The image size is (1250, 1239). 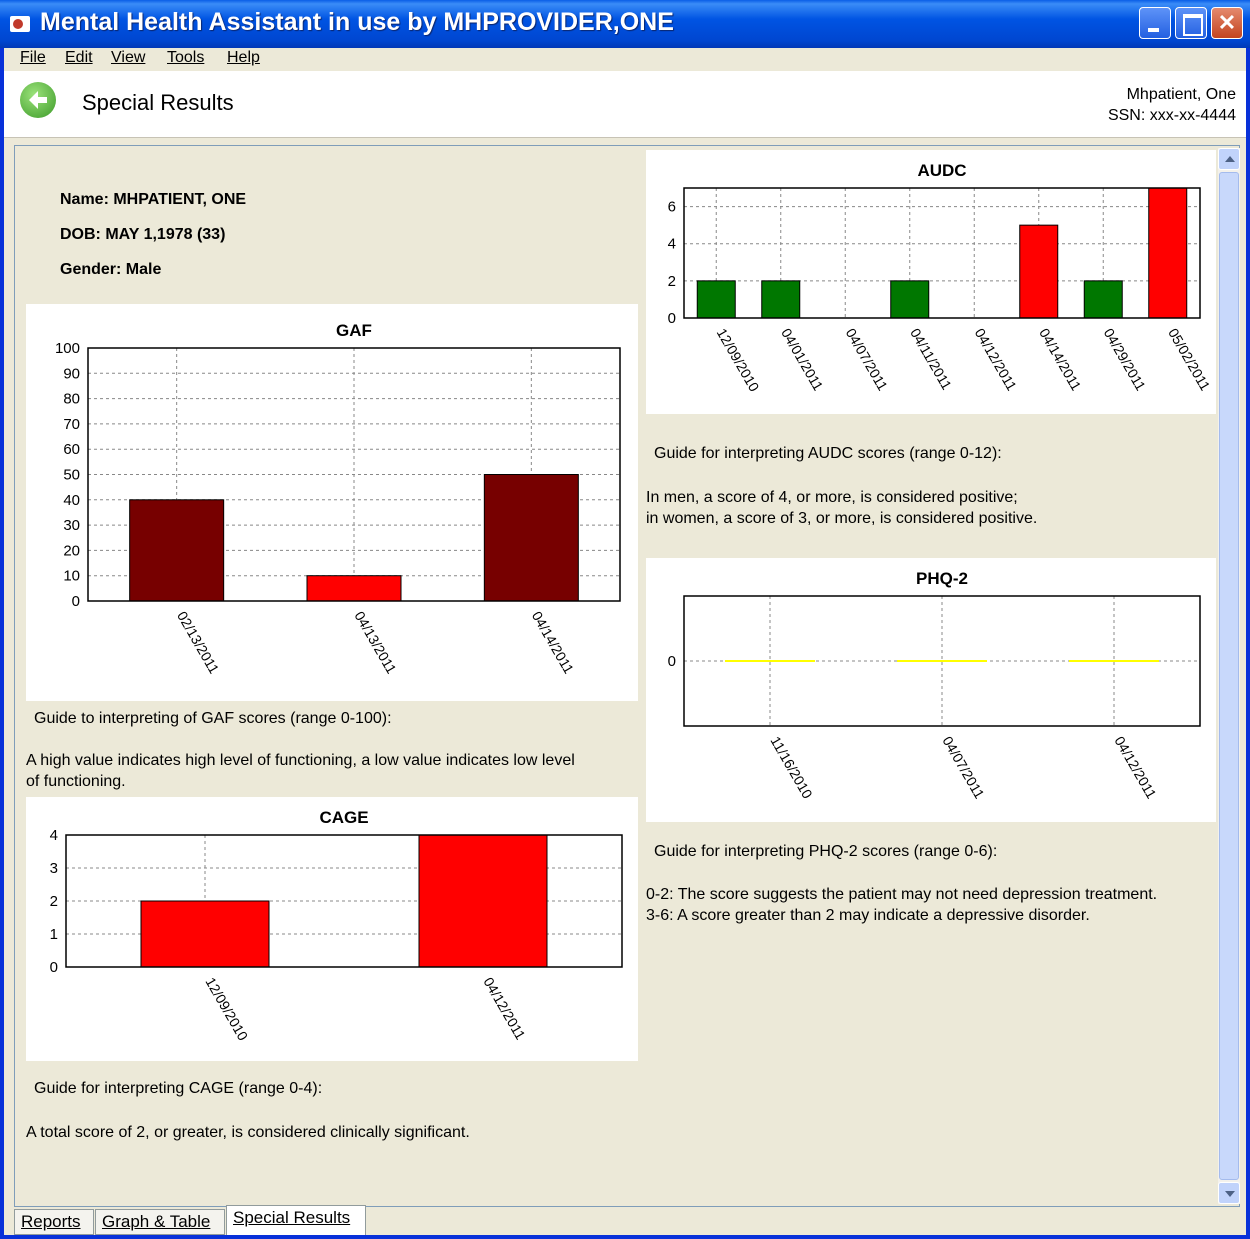 I want to click on patient-name: Mhpatient, One, so click(x=1181, y=94).